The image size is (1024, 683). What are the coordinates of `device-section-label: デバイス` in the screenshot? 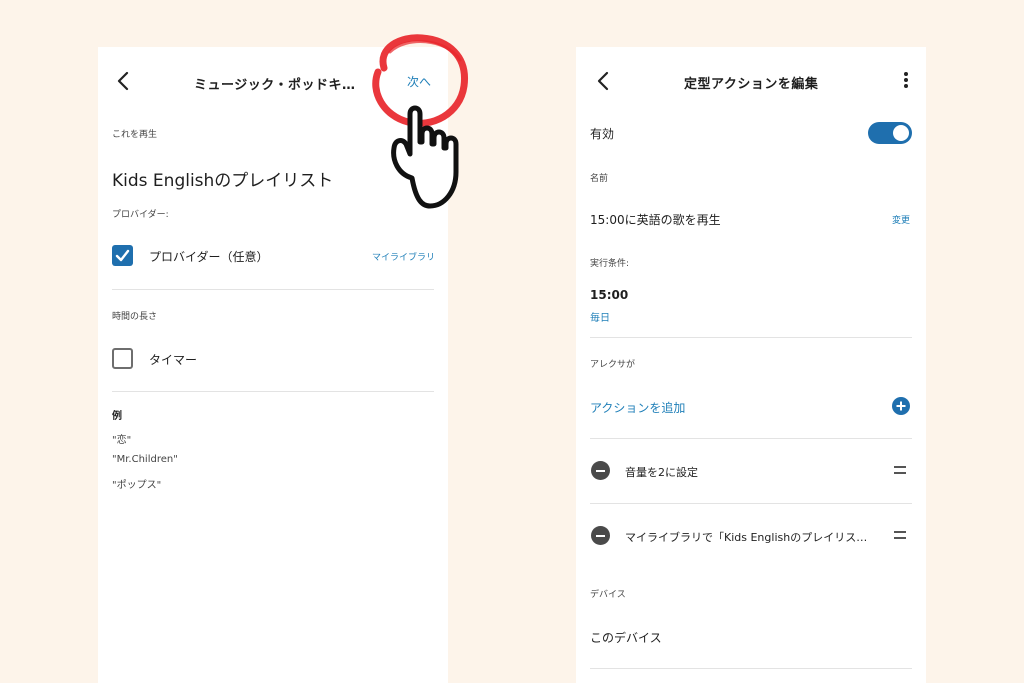 It's located at (608, 595).